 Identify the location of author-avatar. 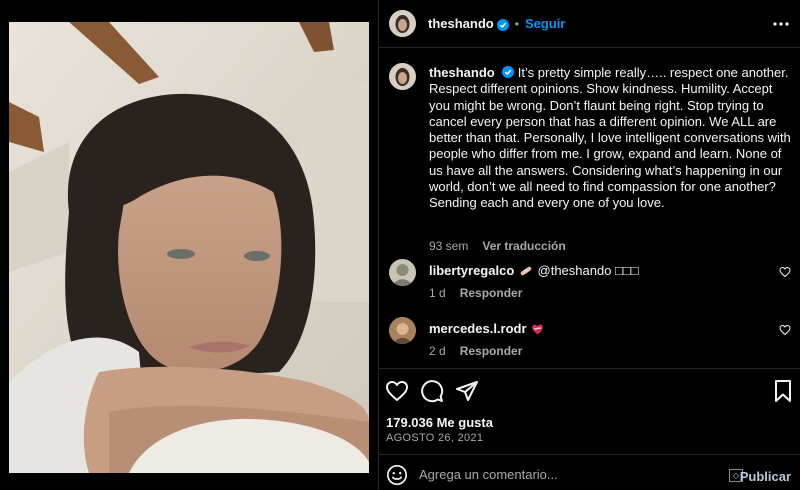
(402, 23).